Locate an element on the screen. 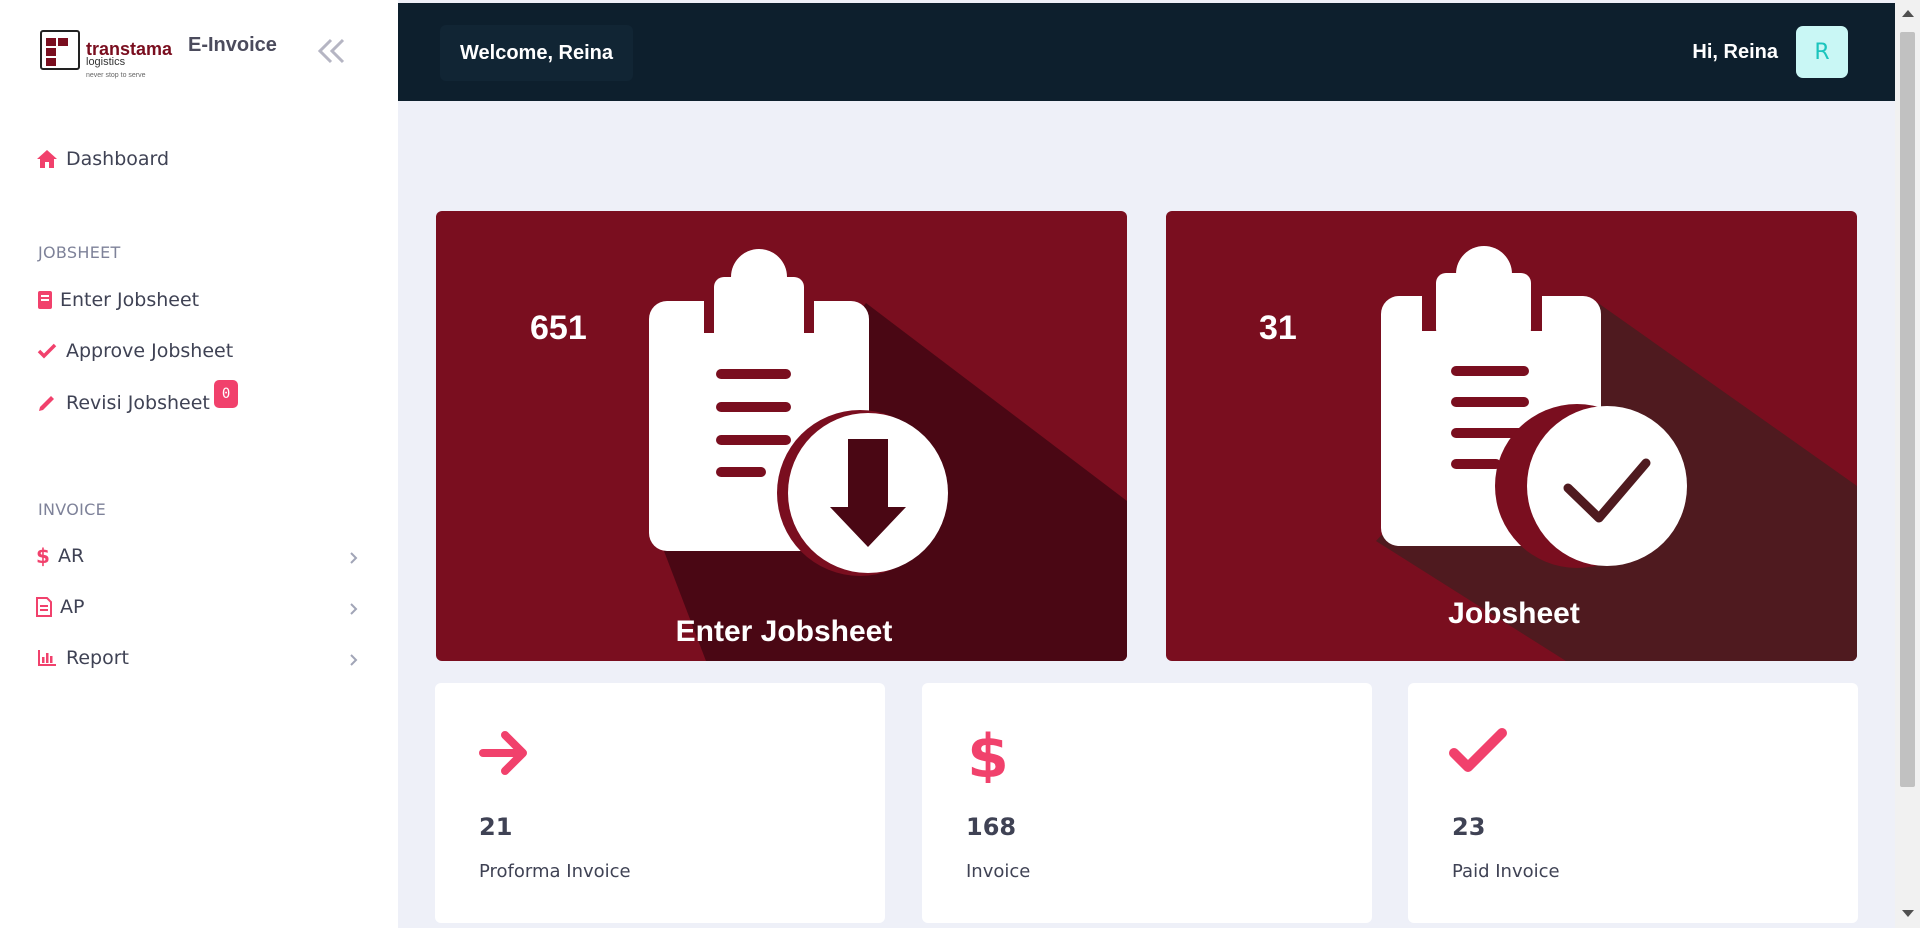 This screenshot has width=1920, height=928. sidebar-item-label: Approve Jobsheet is located at coordinates (150, 351).